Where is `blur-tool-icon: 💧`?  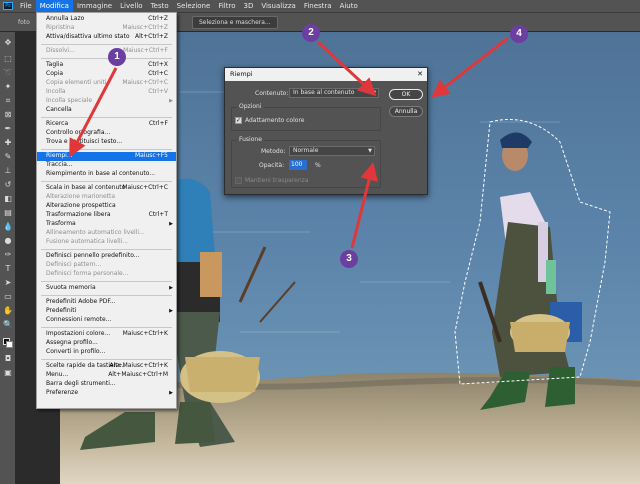
blur-tool-icon: 💧 is located at coordinates (8, 227).